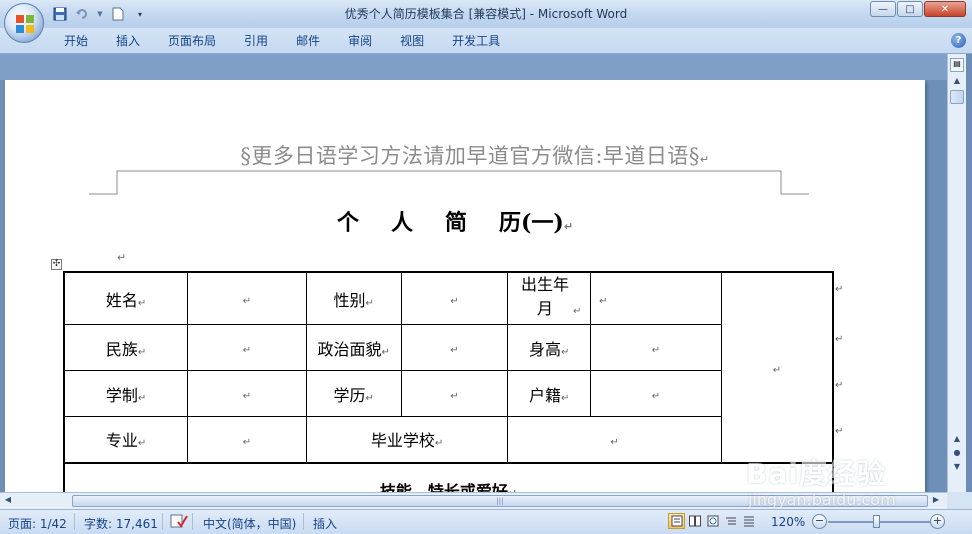 This screenshot has width=972, height=534. Describe the element at coordinates (449, 182) in the screenshot. I see `header-border-line` at that location.